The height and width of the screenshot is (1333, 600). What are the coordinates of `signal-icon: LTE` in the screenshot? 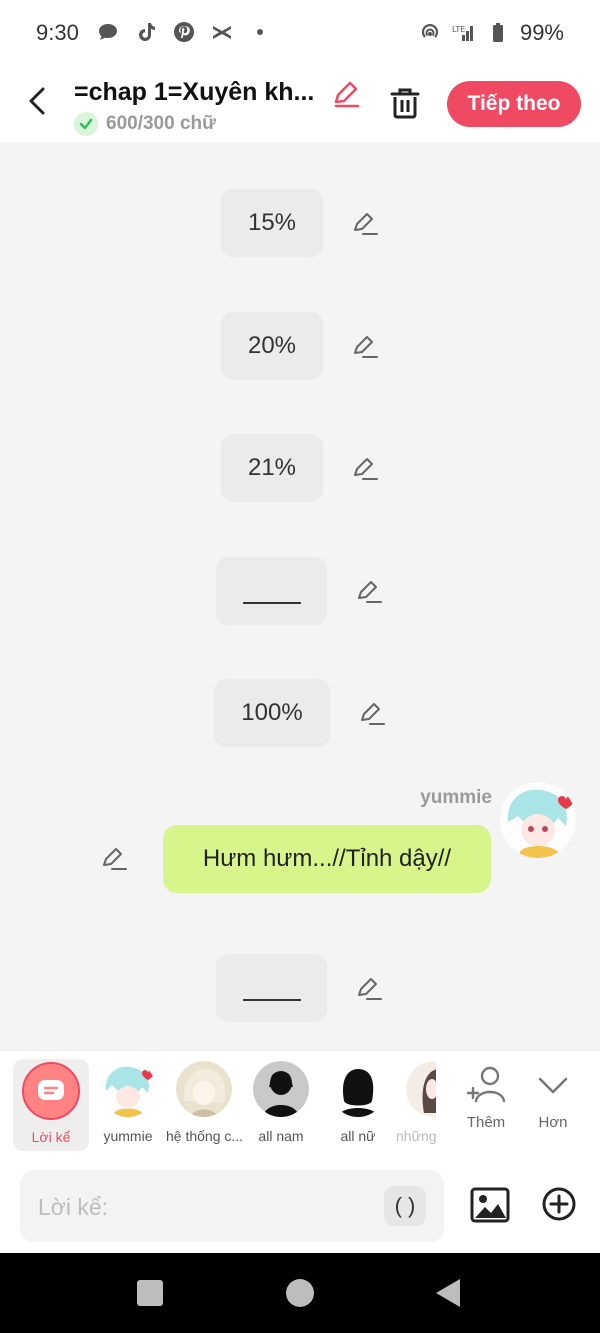 It's located at (462, 33).